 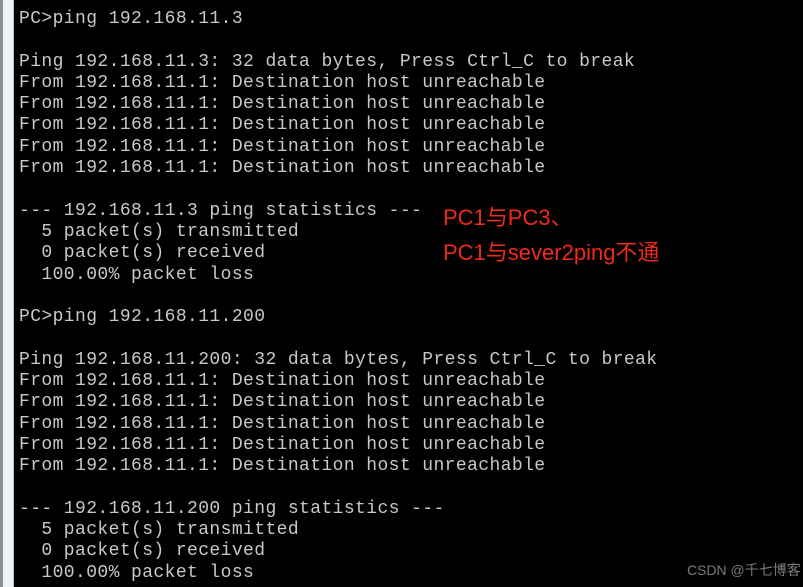 I want to click on terminal-line: 0 packet(s) received, so click(x=142, y=551).